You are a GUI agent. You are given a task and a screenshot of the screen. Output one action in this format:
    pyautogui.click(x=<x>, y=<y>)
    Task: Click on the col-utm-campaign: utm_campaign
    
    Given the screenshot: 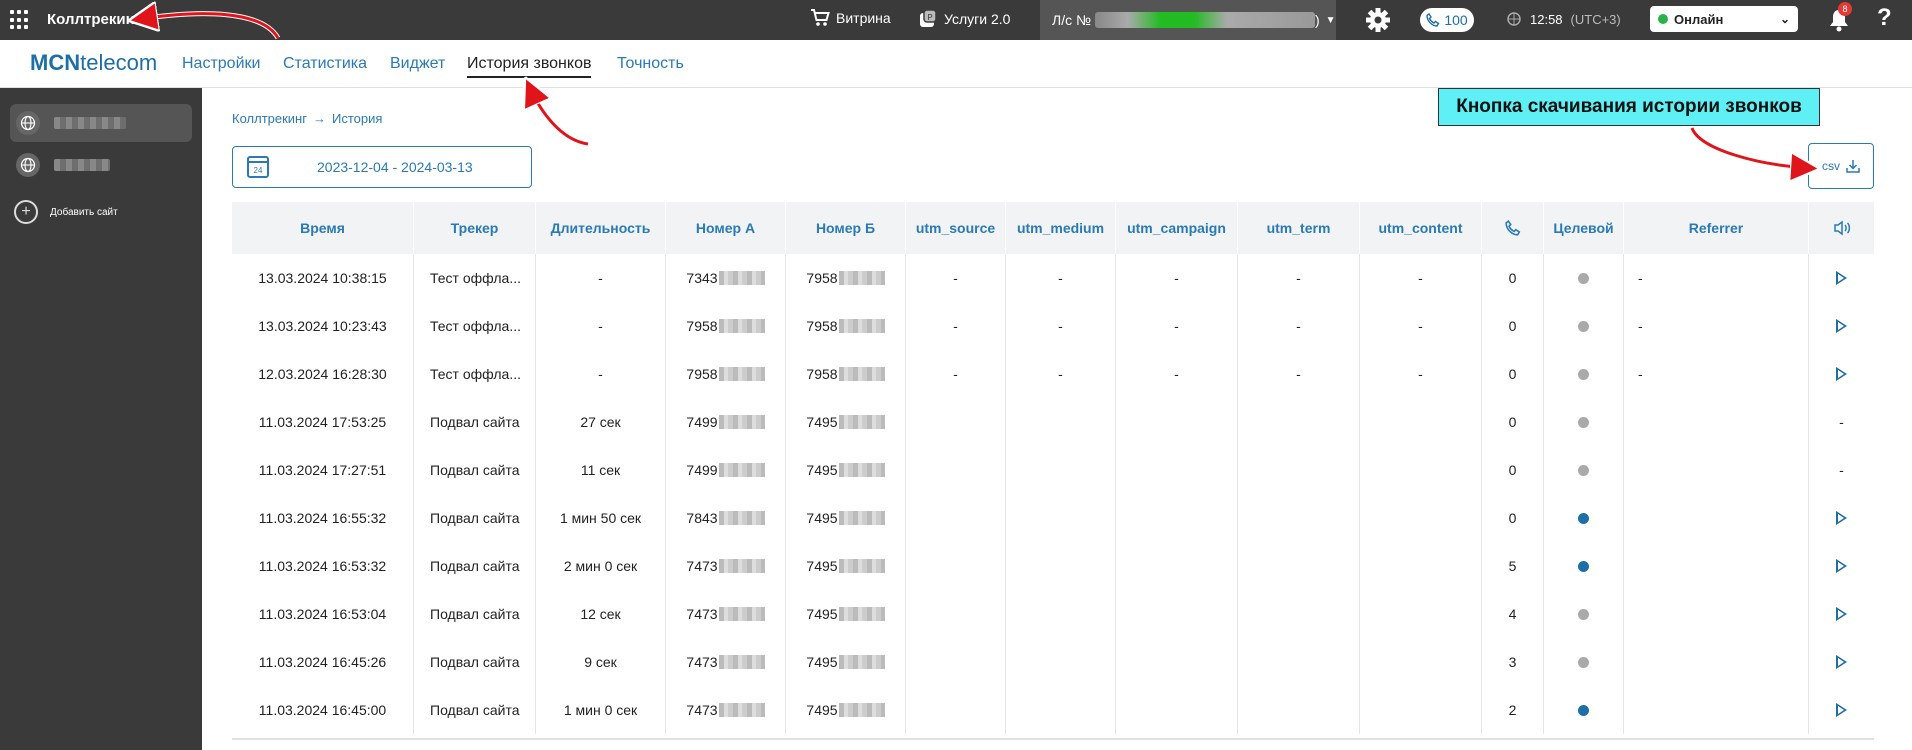 What is the action you would take?
    pyautogui.click(x=1177, y=228)
    